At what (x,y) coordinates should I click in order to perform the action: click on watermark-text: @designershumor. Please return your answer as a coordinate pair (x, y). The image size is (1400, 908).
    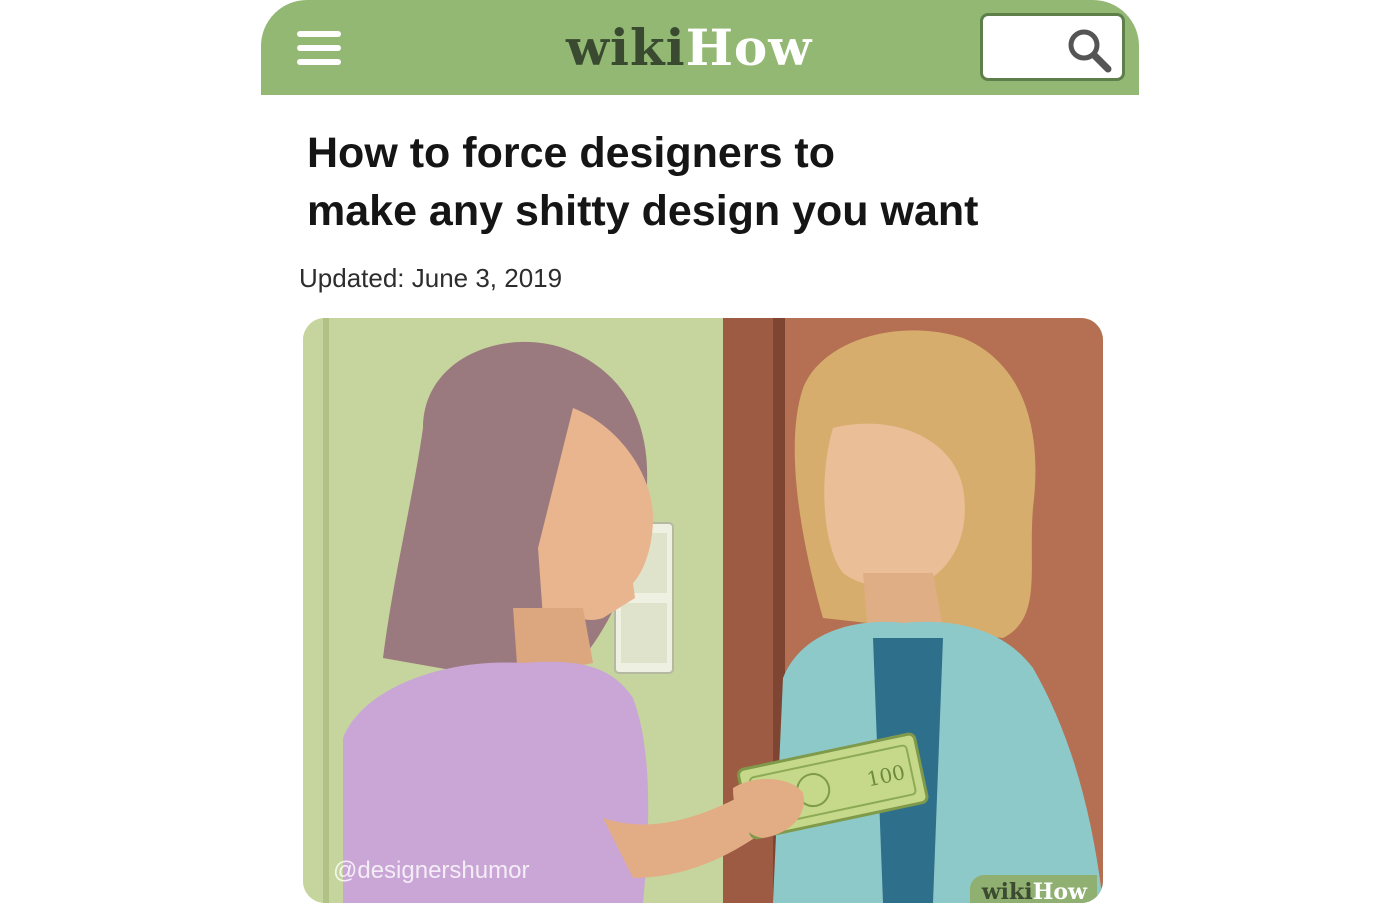
    Looking at the image, I should click on (431, 870).